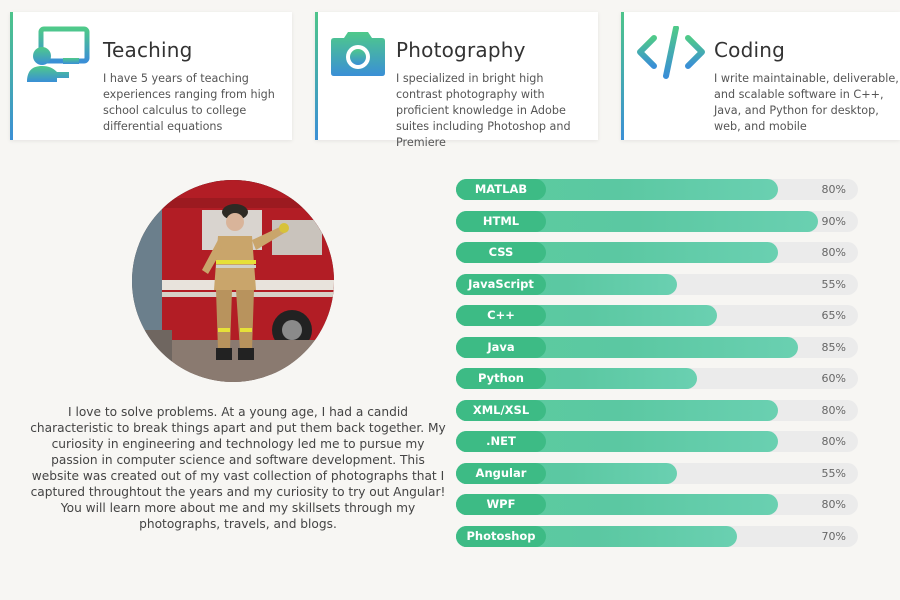  Describe the element at coordinates (657, 347) in the screenshot. I see `skill-bar: Java 85%` at that location.